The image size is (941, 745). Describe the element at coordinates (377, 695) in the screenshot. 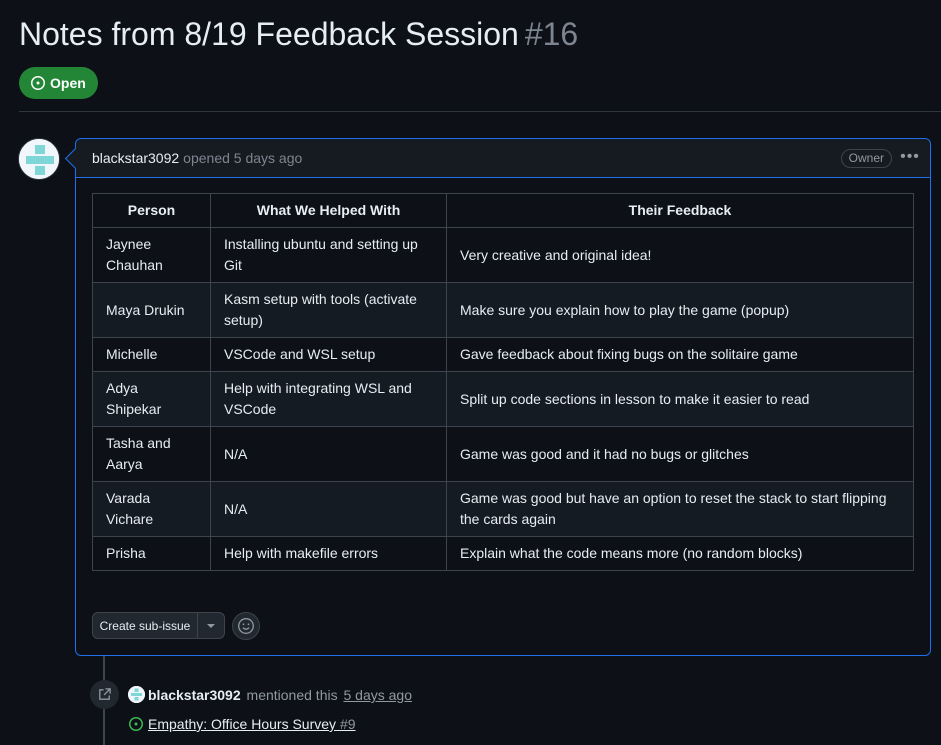

I see `event-timestamp-link: 5 days ago` at that location.